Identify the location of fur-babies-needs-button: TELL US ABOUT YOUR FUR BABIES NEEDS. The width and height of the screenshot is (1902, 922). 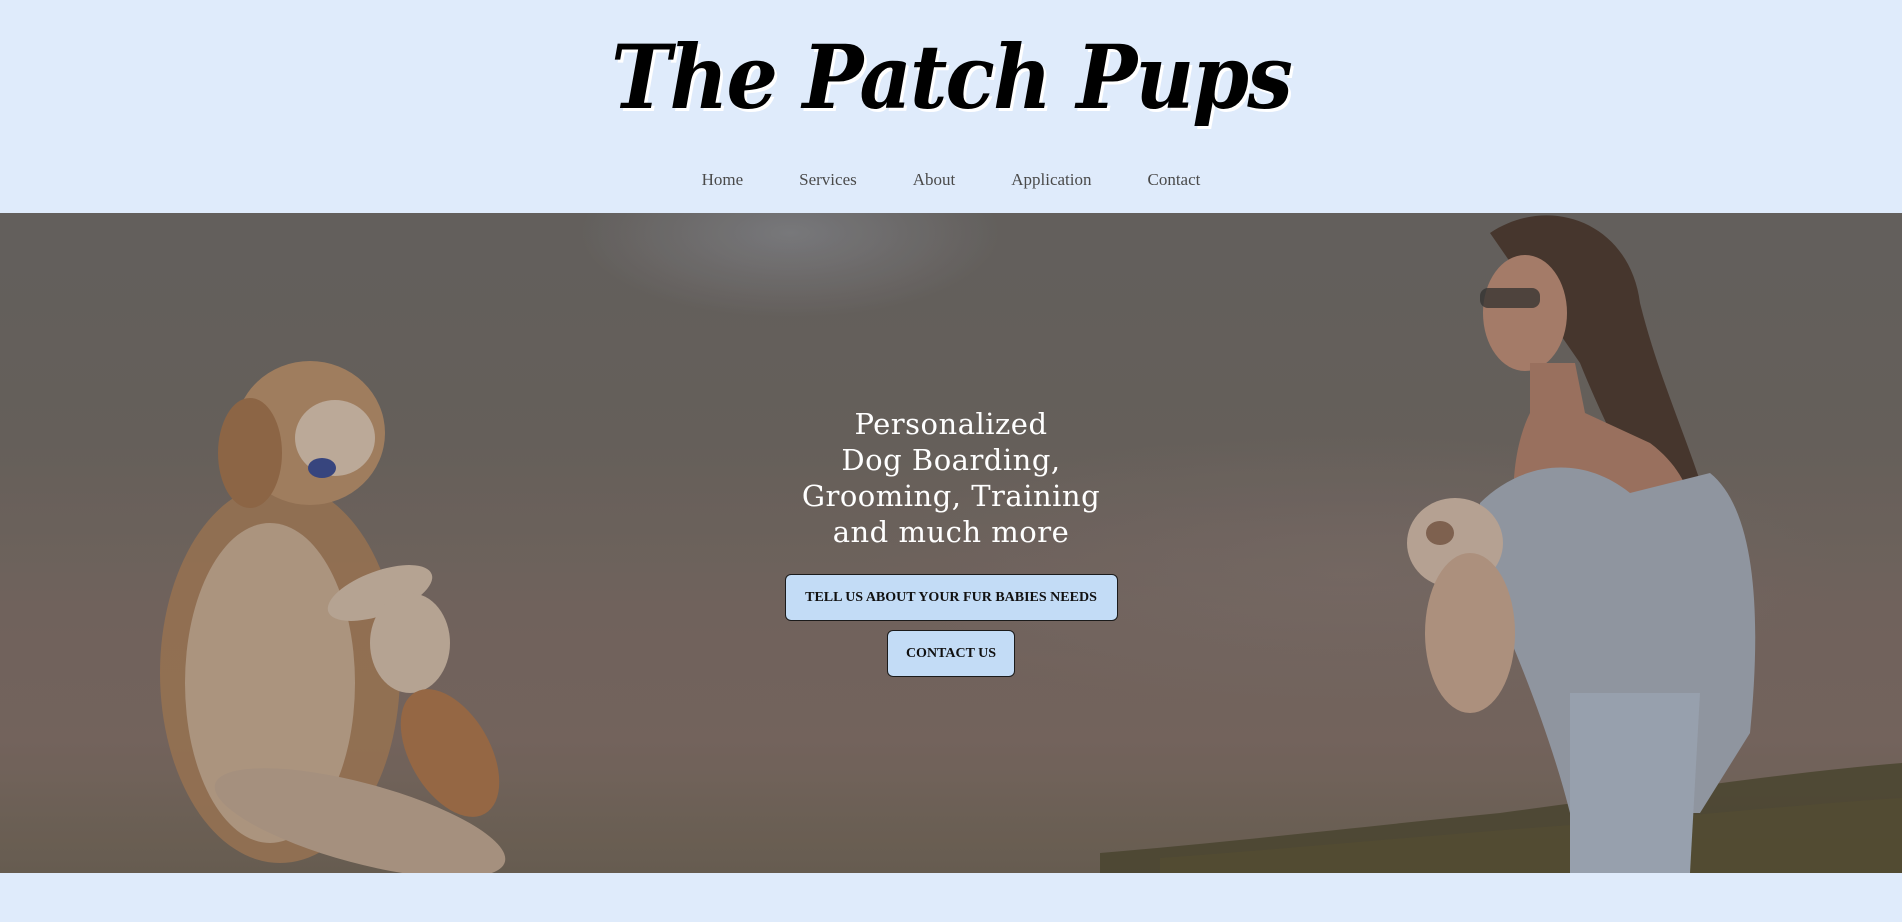
(951, 597).